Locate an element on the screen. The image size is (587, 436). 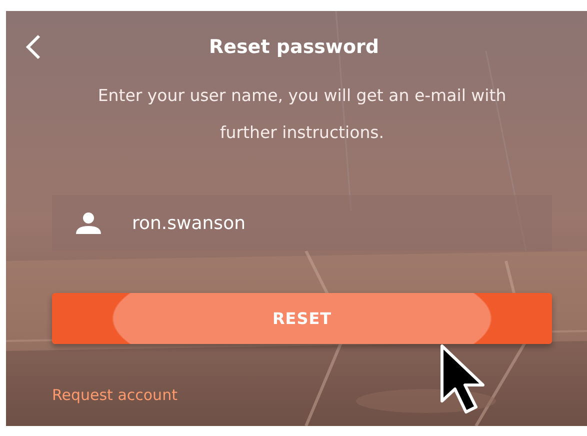
chevron-left-icon is located at coordinates (33, 47).